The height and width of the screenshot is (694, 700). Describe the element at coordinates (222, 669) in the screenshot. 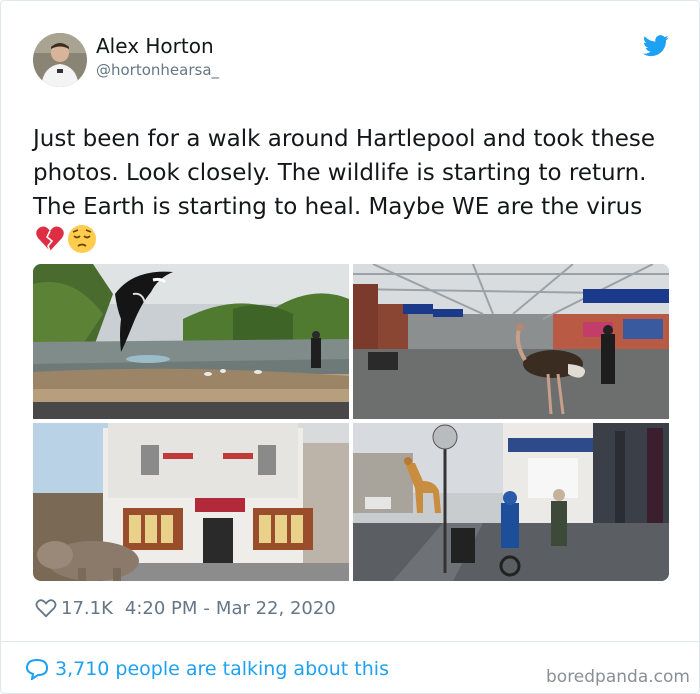

I see `conversation-text: 3,710 people are talking about this` at that location.